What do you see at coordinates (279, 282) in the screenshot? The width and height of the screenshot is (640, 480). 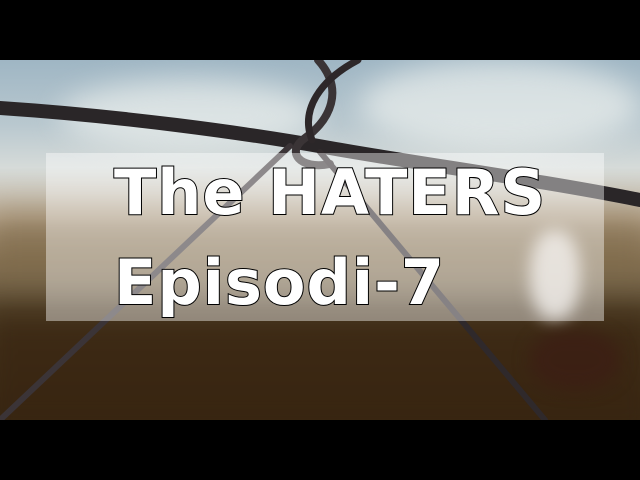 I see `episode-label: Episodi-7` at bounding box center [279, 282].